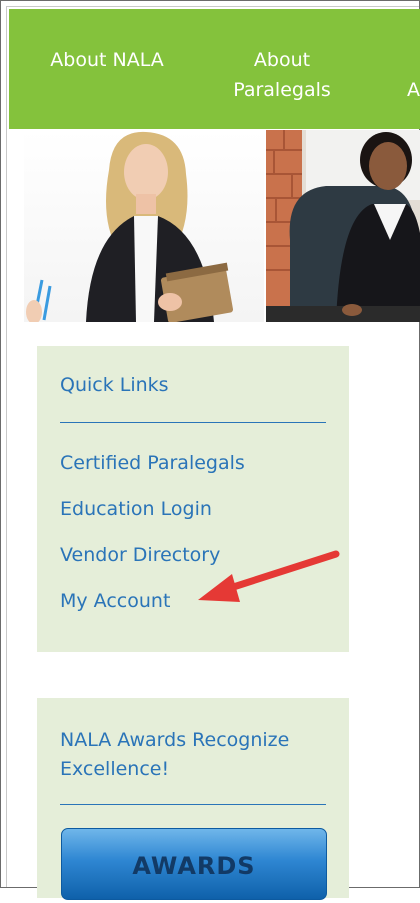  I want to click on red-arrow-annotation, so click(269, 576).